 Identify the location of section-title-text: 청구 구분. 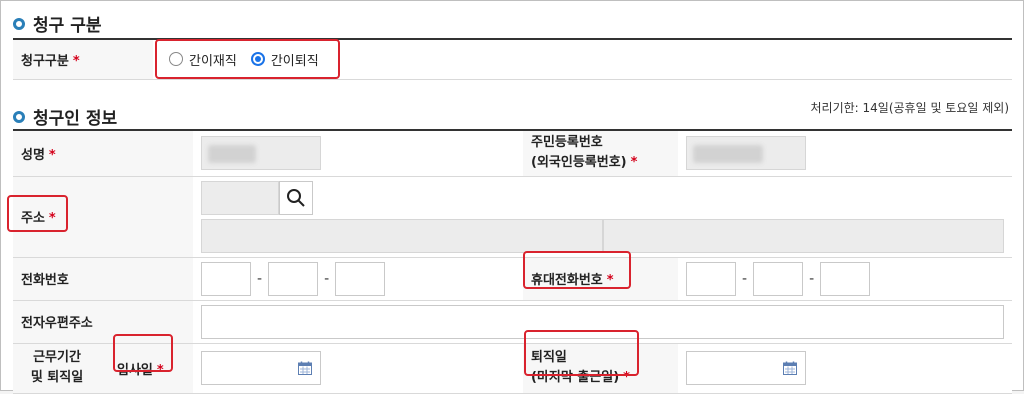
(67, 26).